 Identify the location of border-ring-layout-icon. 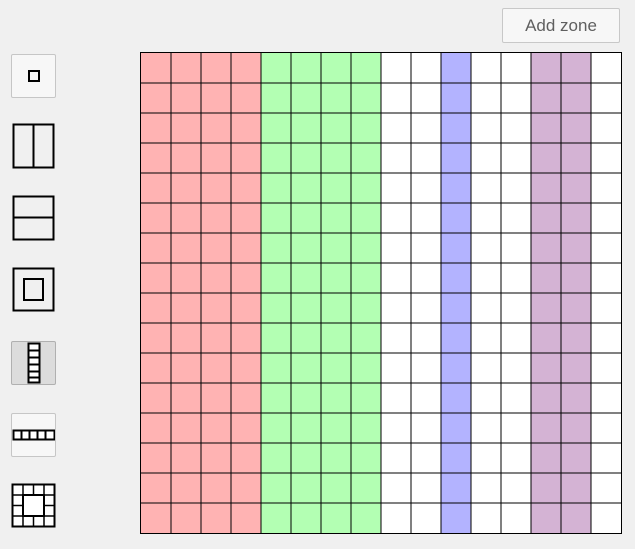
(33, 505).